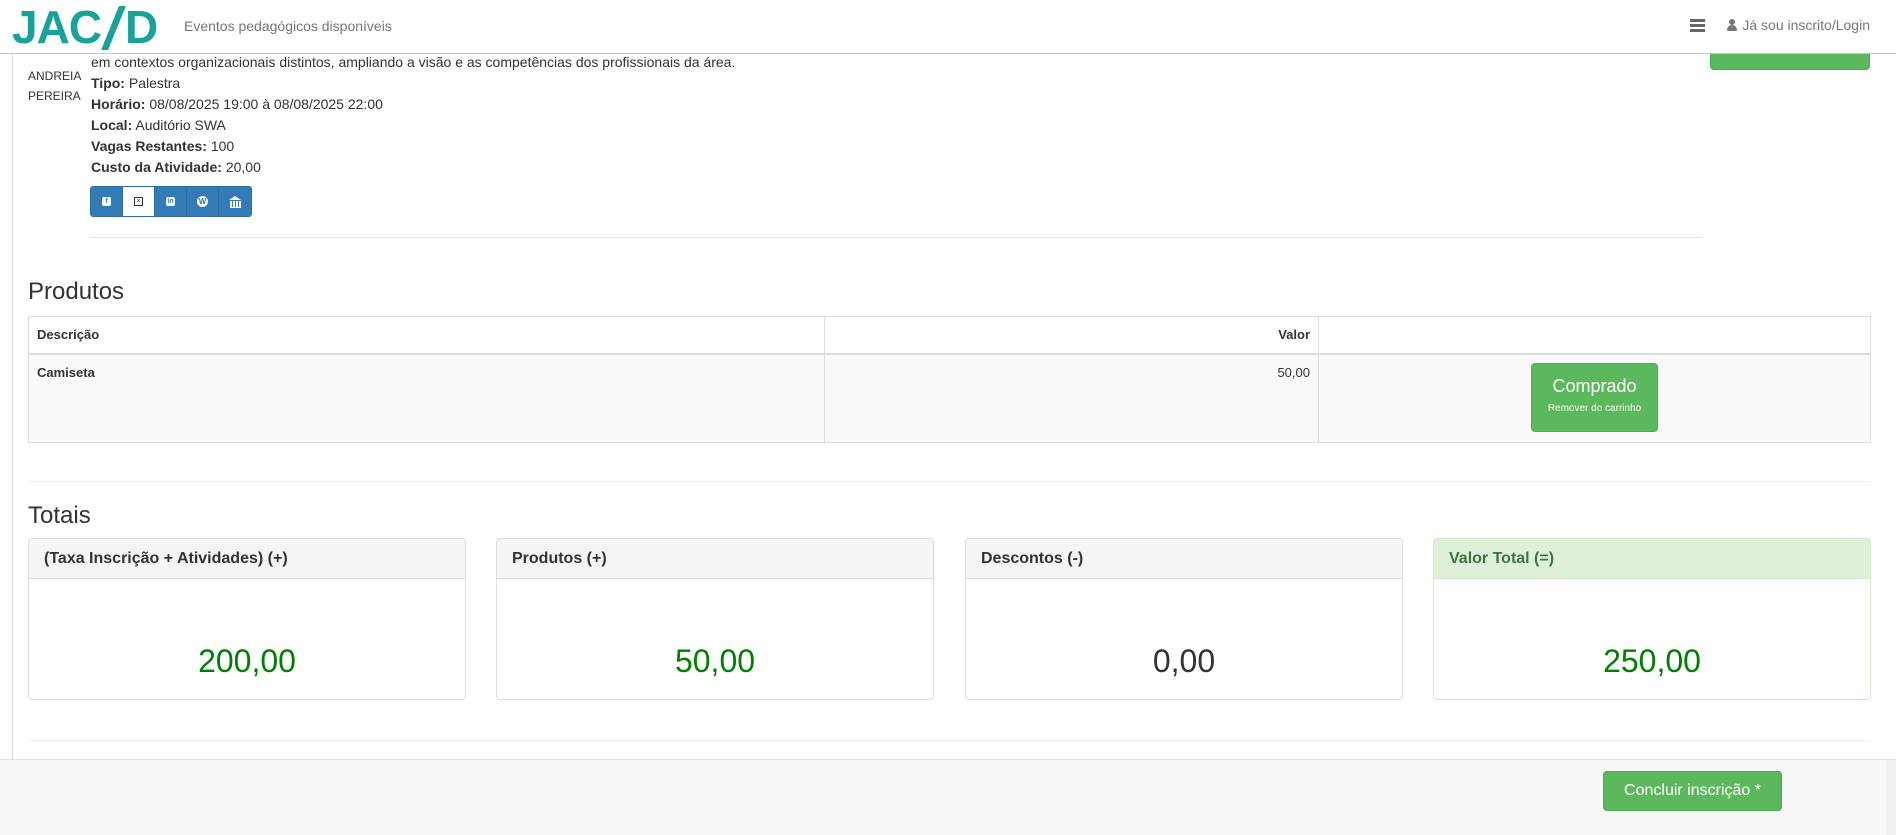 This screenshot has height=835, width=1896. I want to click on products-title: Produtos, so click(76, 291).